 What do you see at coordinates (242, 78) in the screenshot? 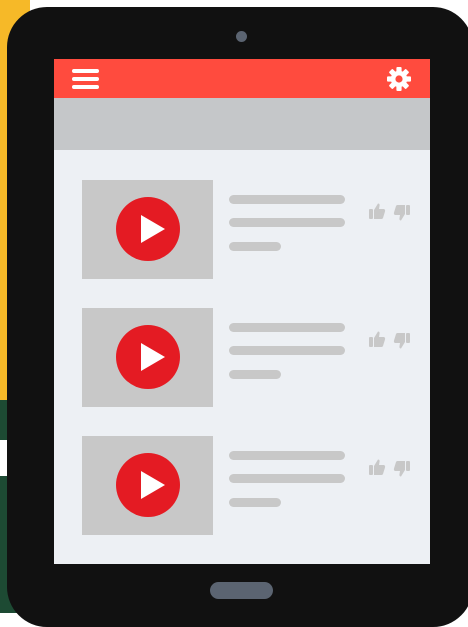
I see `app-top-bar` at bounding box center [242, 78].